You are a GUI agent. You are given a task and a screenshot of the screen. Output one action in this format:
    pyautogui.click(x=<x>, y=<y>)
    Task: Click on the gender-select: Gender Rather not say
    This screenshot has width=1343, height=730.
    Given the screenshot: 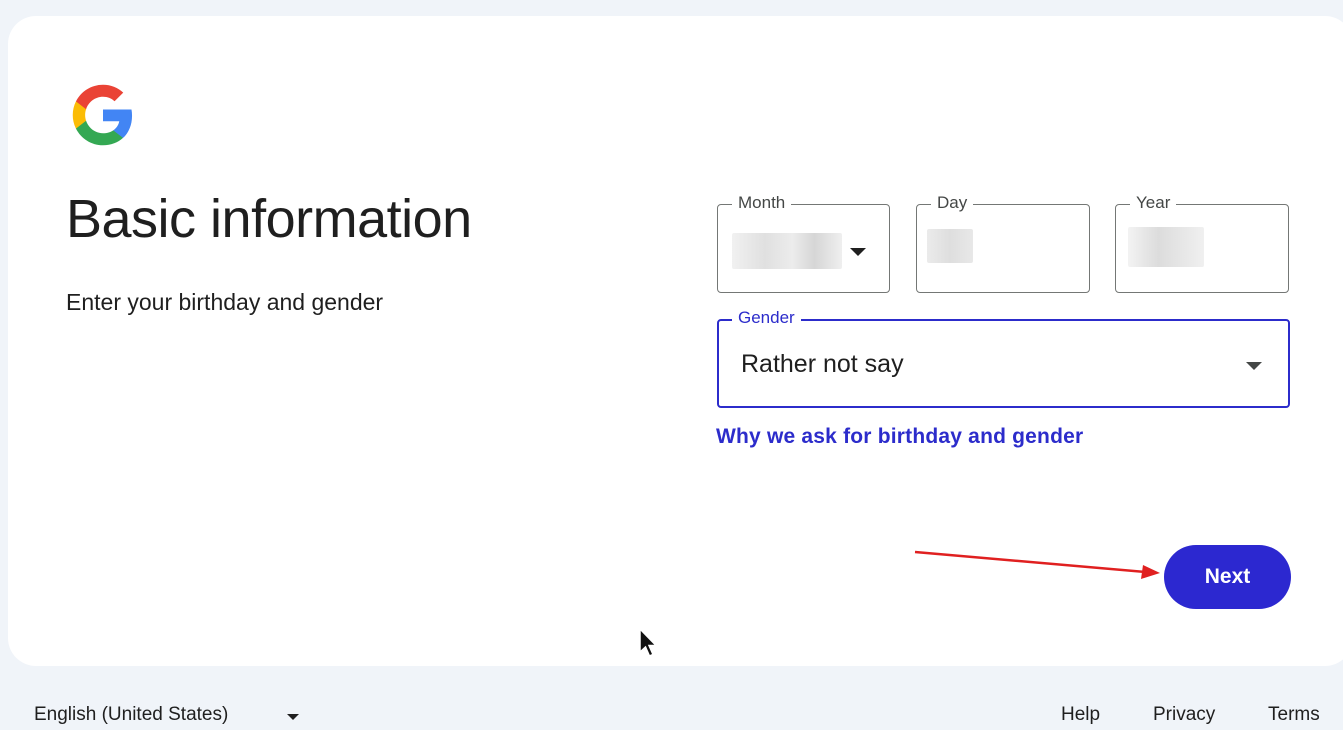 What is the action you would take?
    pyautogui.click(x=1003, y=358)
    